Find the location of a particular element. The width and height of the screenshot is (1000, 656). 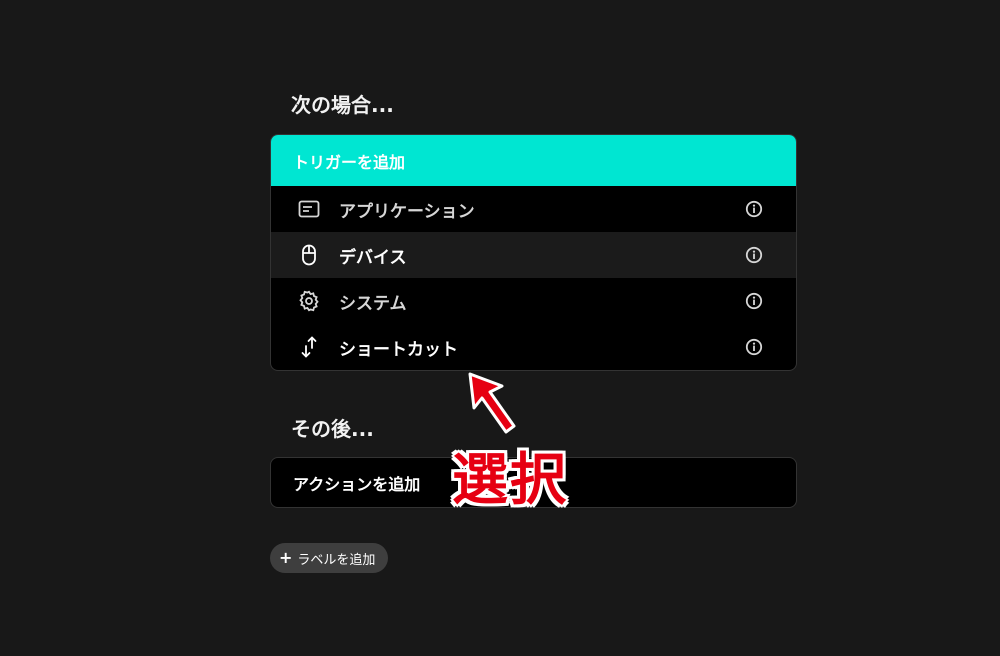

trigger-item-label: デバイス is located at coordinates (373, 257).